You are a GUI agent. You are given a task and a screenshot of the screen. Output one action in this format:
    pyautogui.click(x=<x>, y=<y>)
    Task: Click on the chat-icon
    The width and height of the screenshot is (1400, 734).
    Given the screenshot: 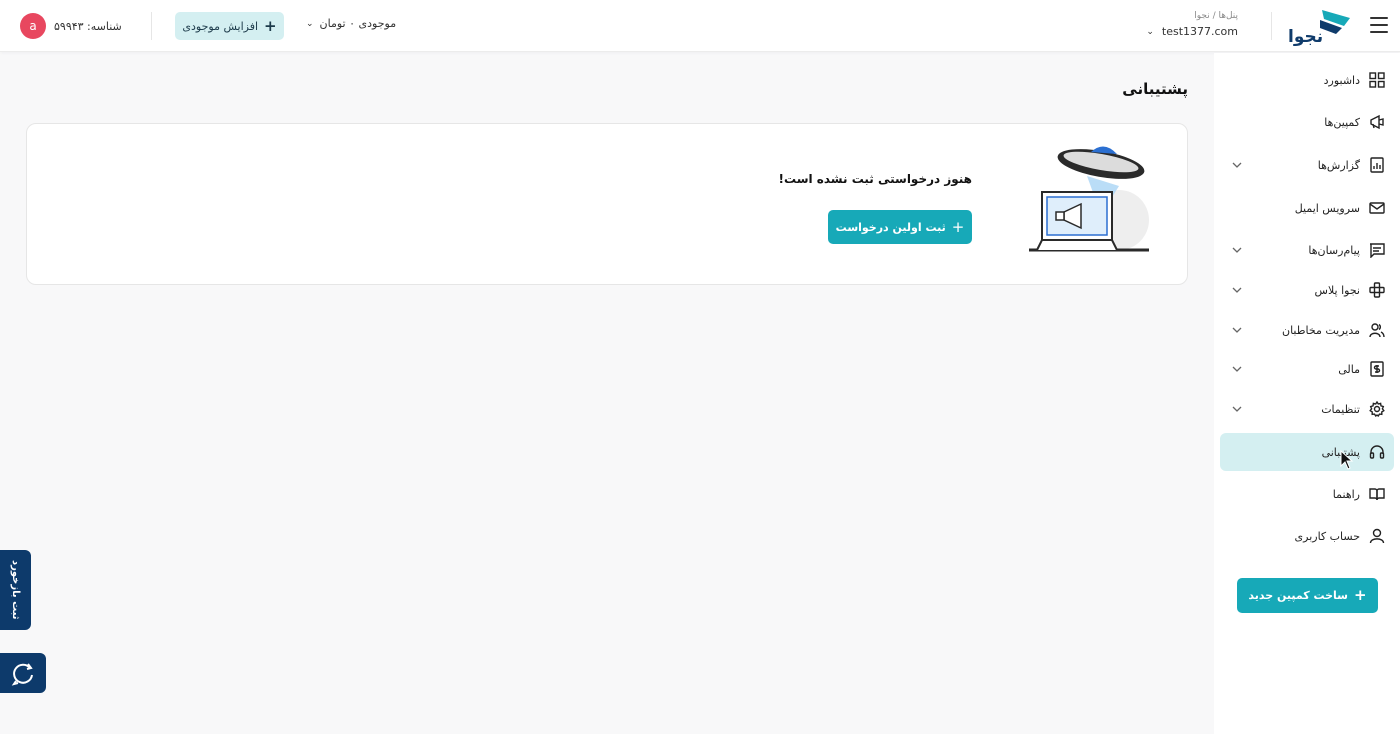 What is the action you would take?
    pyautogui.click(x=22, y=674)
    